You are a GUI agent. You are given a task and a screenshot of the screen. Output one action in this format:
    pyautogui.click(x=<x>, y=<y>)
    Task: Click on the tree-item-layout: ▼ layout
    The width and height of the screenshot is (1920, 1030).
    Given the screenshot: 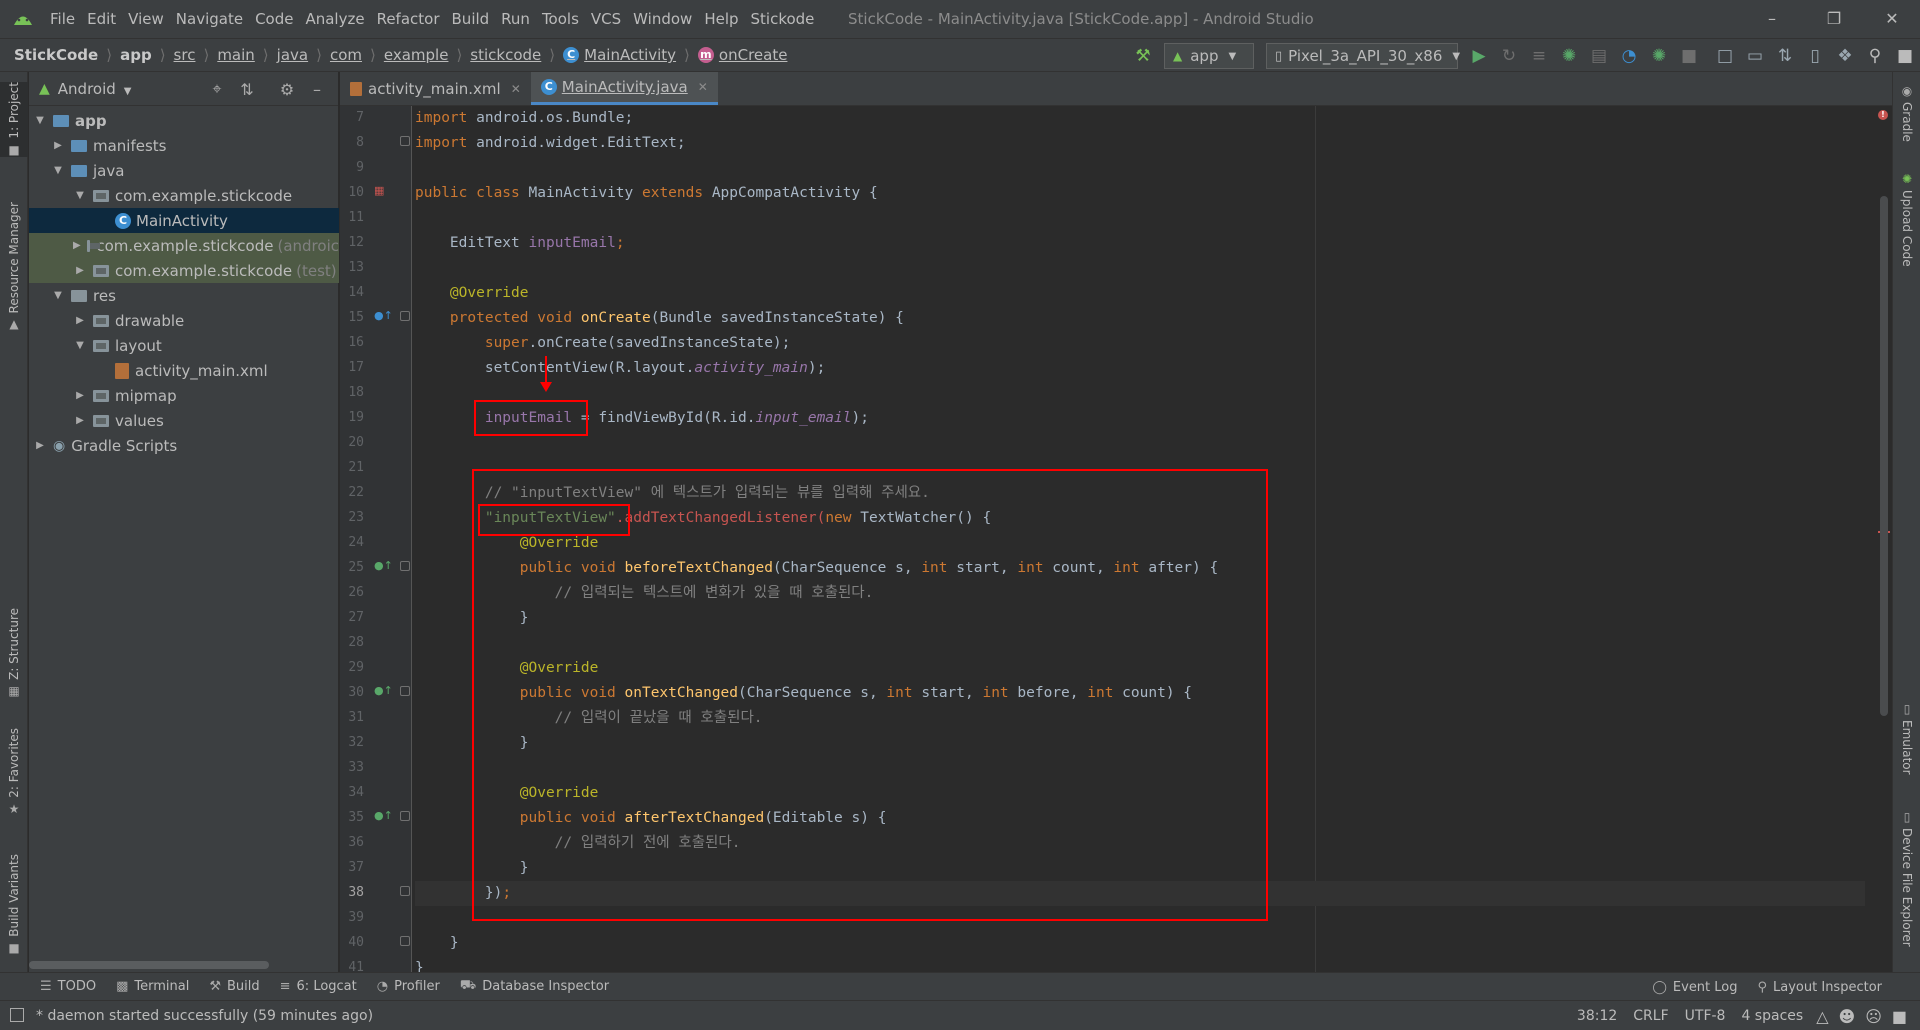 What is the action you would take?
    pyautogui.click(x=184, y=345)
    